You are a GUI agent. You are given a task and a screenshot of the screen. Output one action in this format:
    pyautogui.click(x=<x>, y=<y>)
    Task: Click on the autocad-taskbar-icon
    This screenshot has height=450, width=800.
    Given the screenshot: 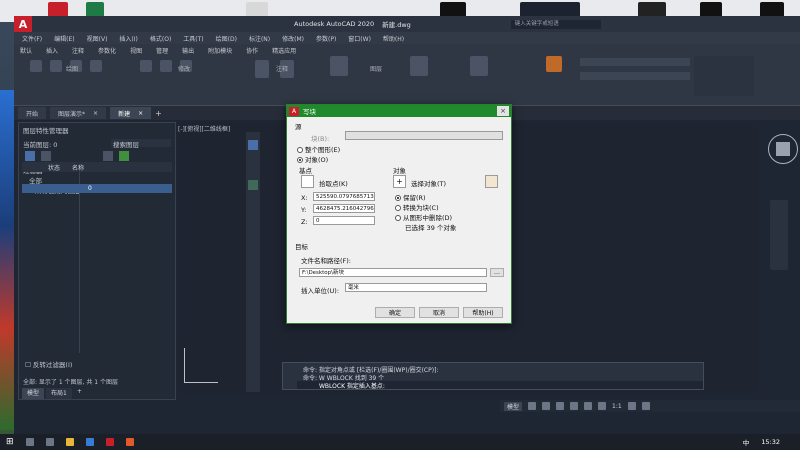 What is the action you would take?
    pyautogui.click(x=109, y=442)
    